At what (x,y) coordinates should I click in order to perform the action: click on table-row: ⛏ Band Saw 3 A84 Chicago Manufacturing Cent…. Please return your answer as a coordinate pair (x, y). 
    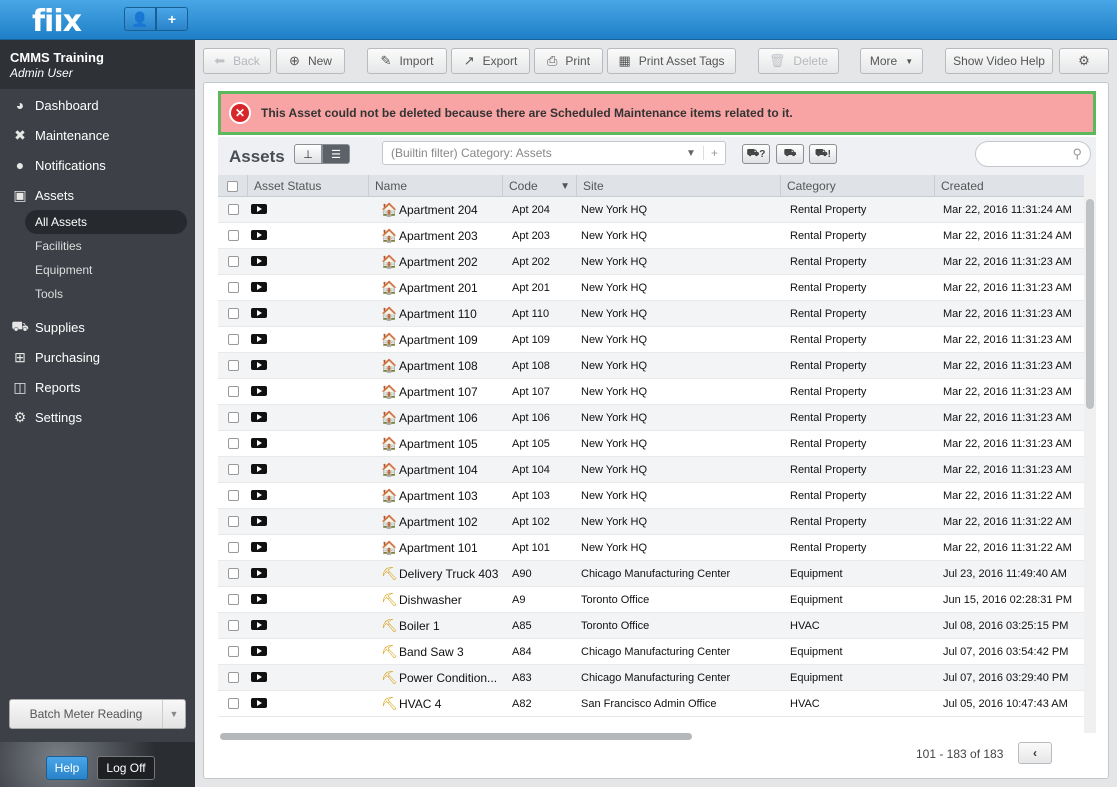
    Looking at the image, I should click on (657, 652).